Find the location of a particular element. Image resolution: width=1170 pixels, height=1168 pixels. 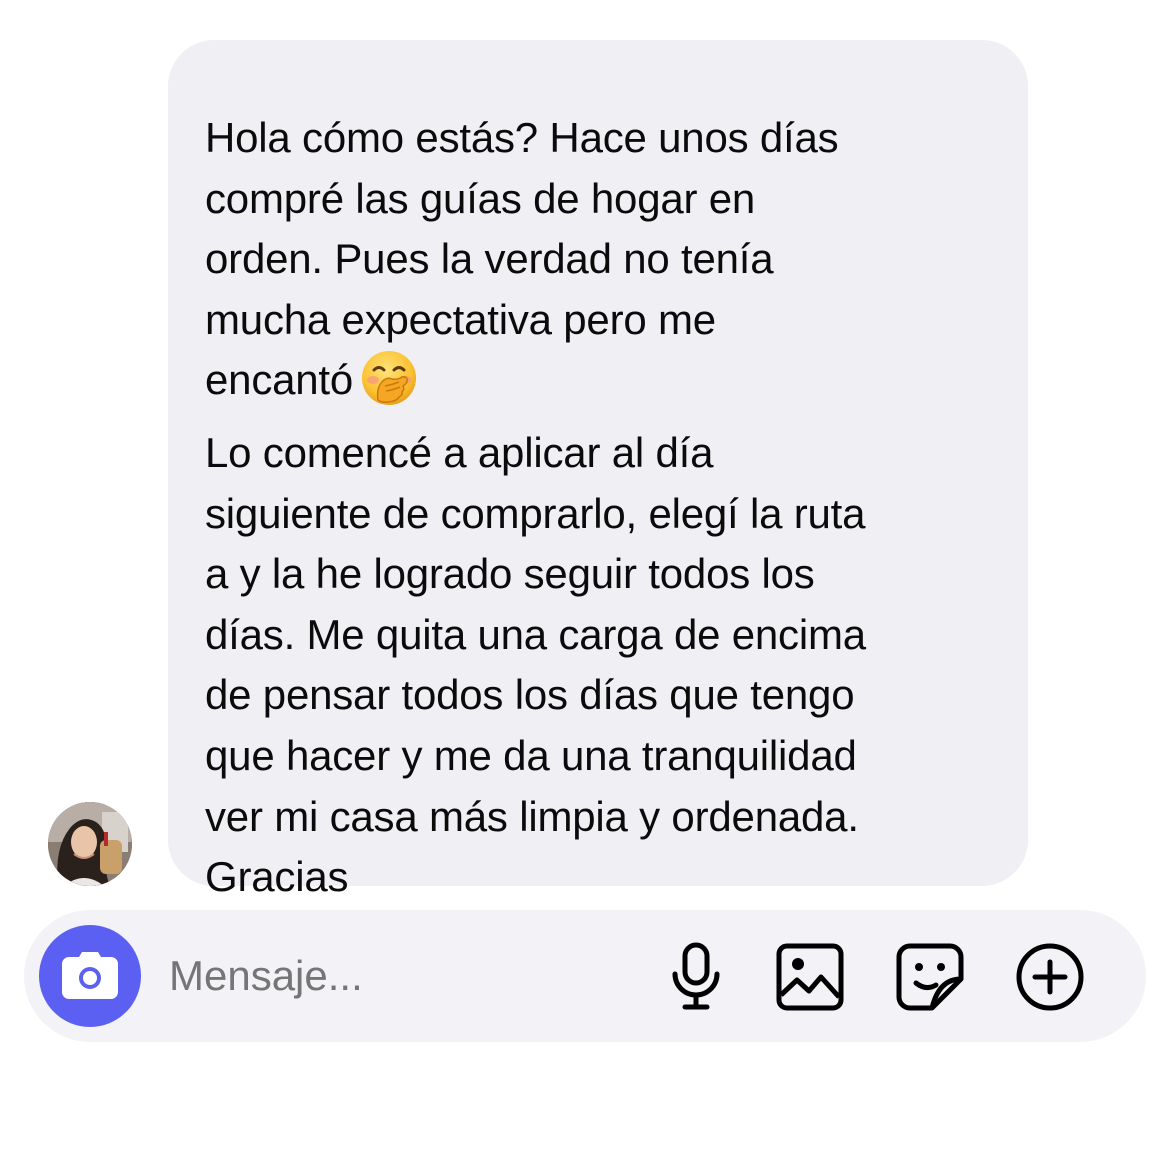

sticker-icon is located at coordinates (930, 977).